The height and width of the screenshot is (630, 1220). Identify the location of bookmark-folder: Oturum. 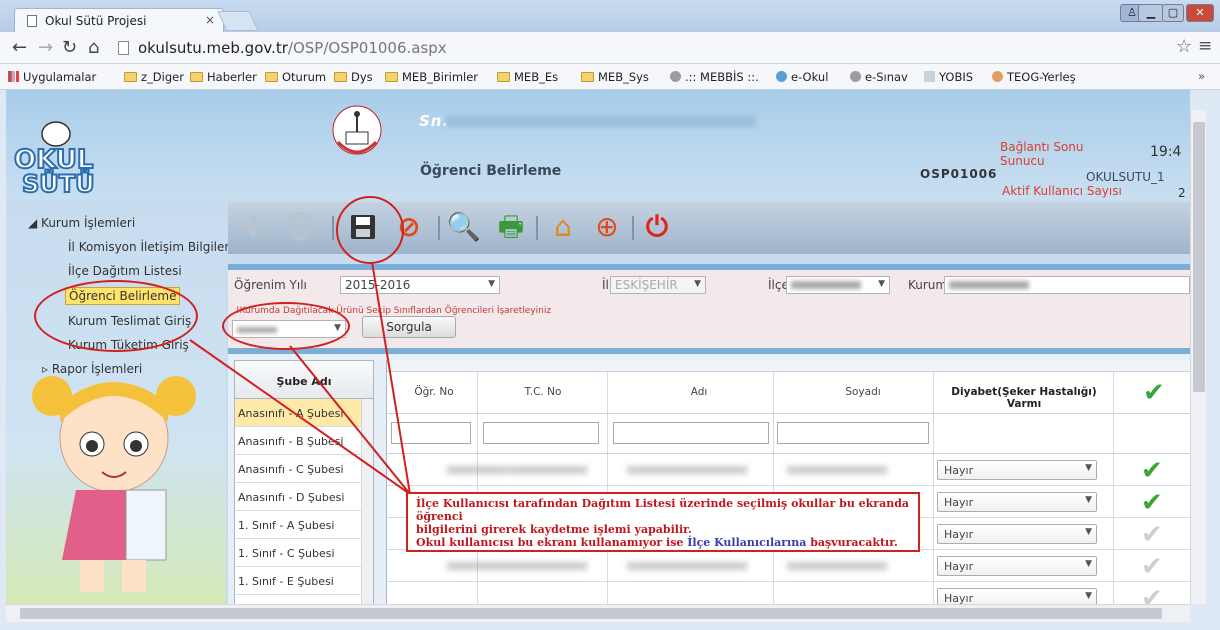
(295, 77).